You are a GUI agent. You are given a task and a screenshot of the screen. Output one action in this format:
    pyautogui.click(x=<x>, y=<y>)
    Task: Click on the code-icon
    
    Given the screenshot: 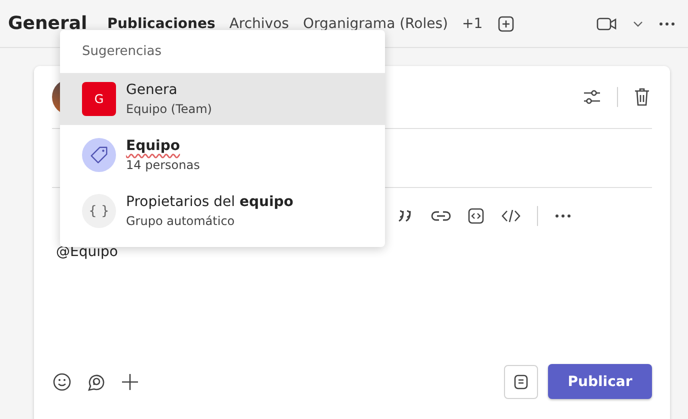 What is the action you would take?
    pyautogui.click(x=511, y=216)
    